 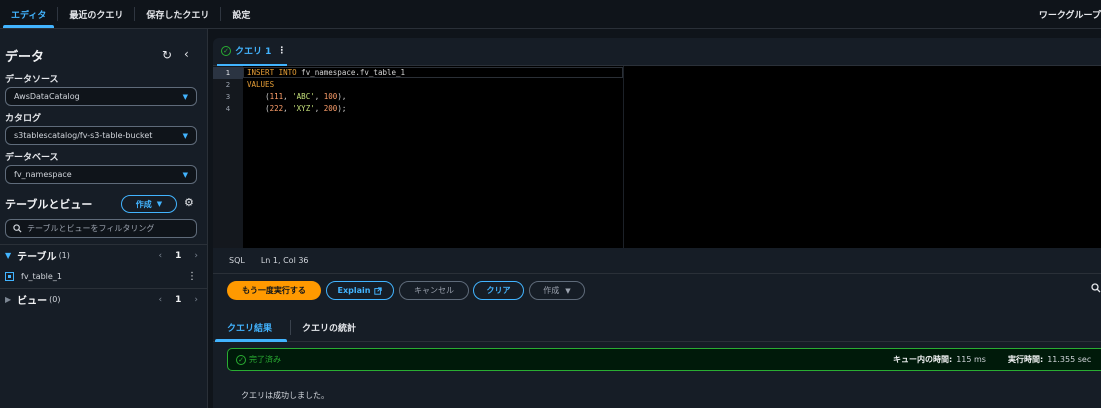 I want to click on filter-placeholder: テーブルとビューをフィルタリング, so click(x=91, y=228).